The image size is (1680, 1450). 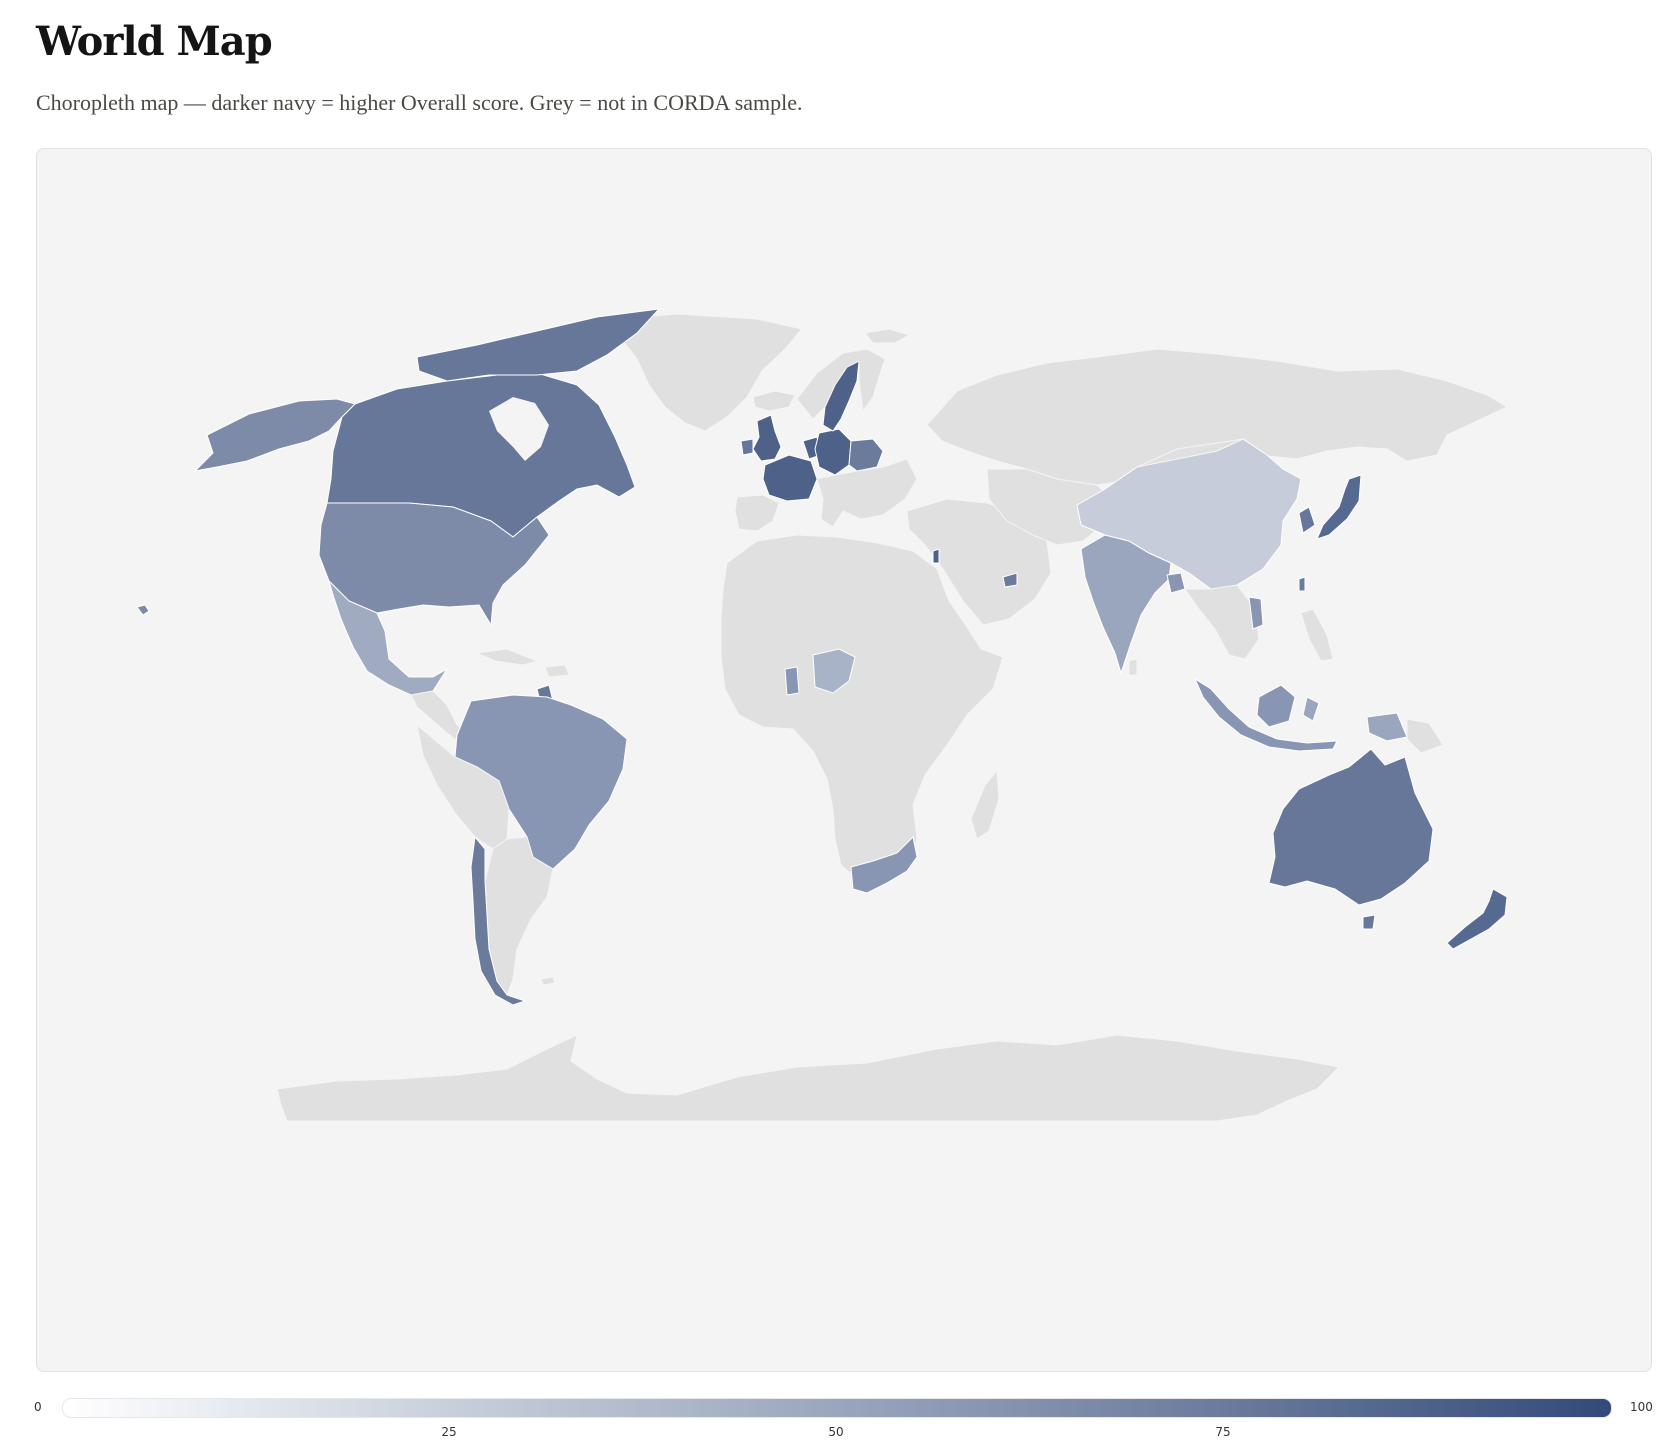 What do you see at coordinates (548, 981) in the screenshot?
I see `country-falklands` at bounding box center [548, 981].